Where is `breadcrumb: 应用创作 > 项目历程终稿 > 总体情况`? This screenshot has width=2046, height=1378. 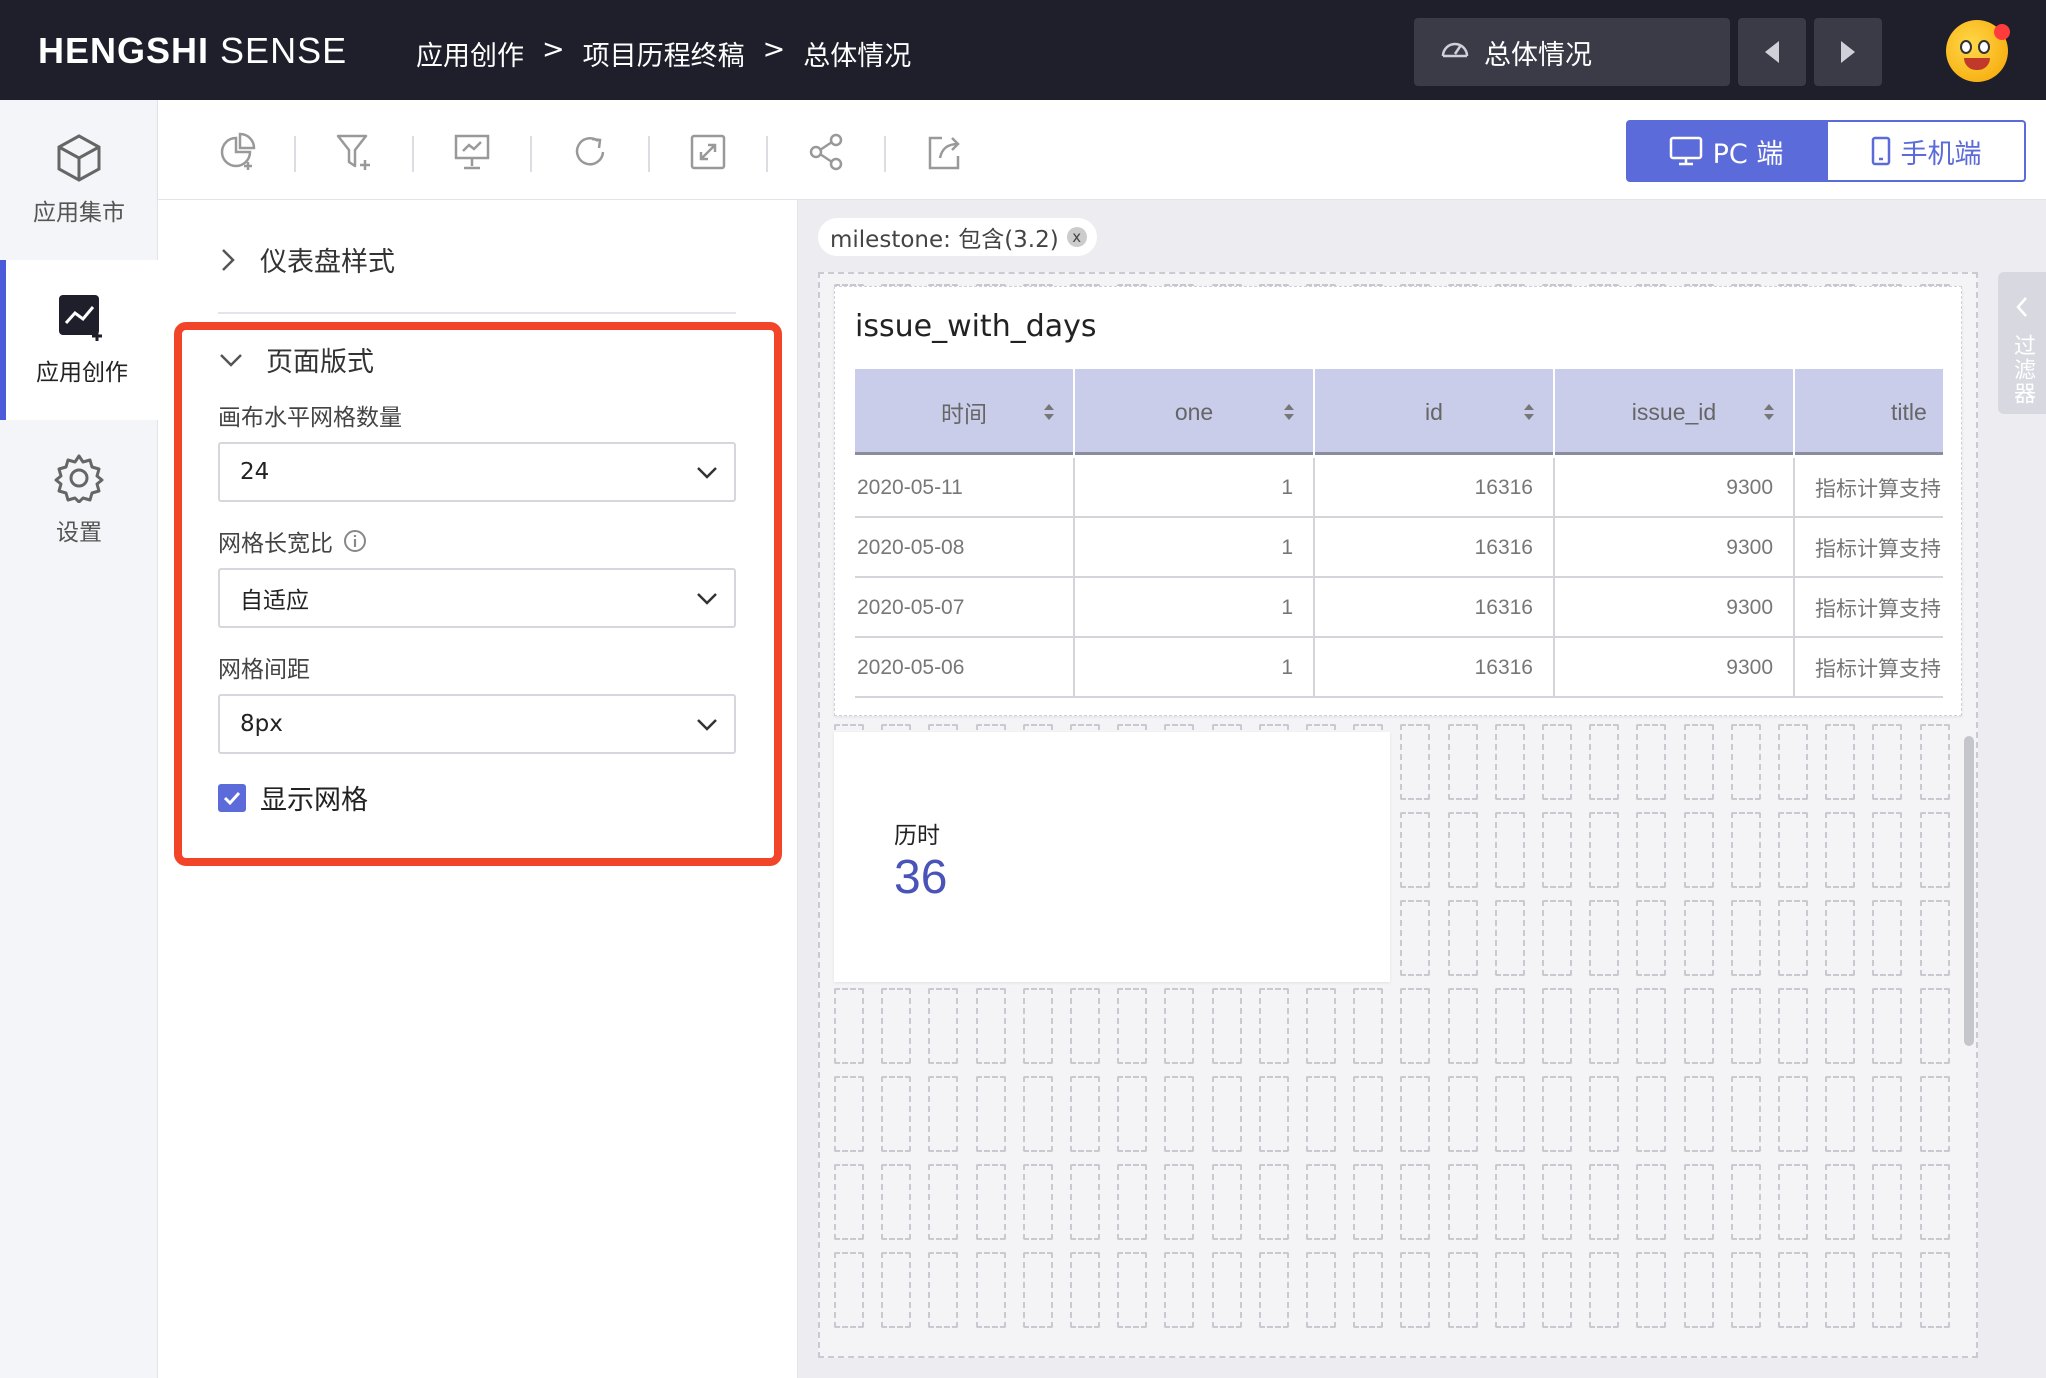 breadcrumb: 应用创作 > 项目历程终稿 > 总体情况 is located at coordinates (663, 53).